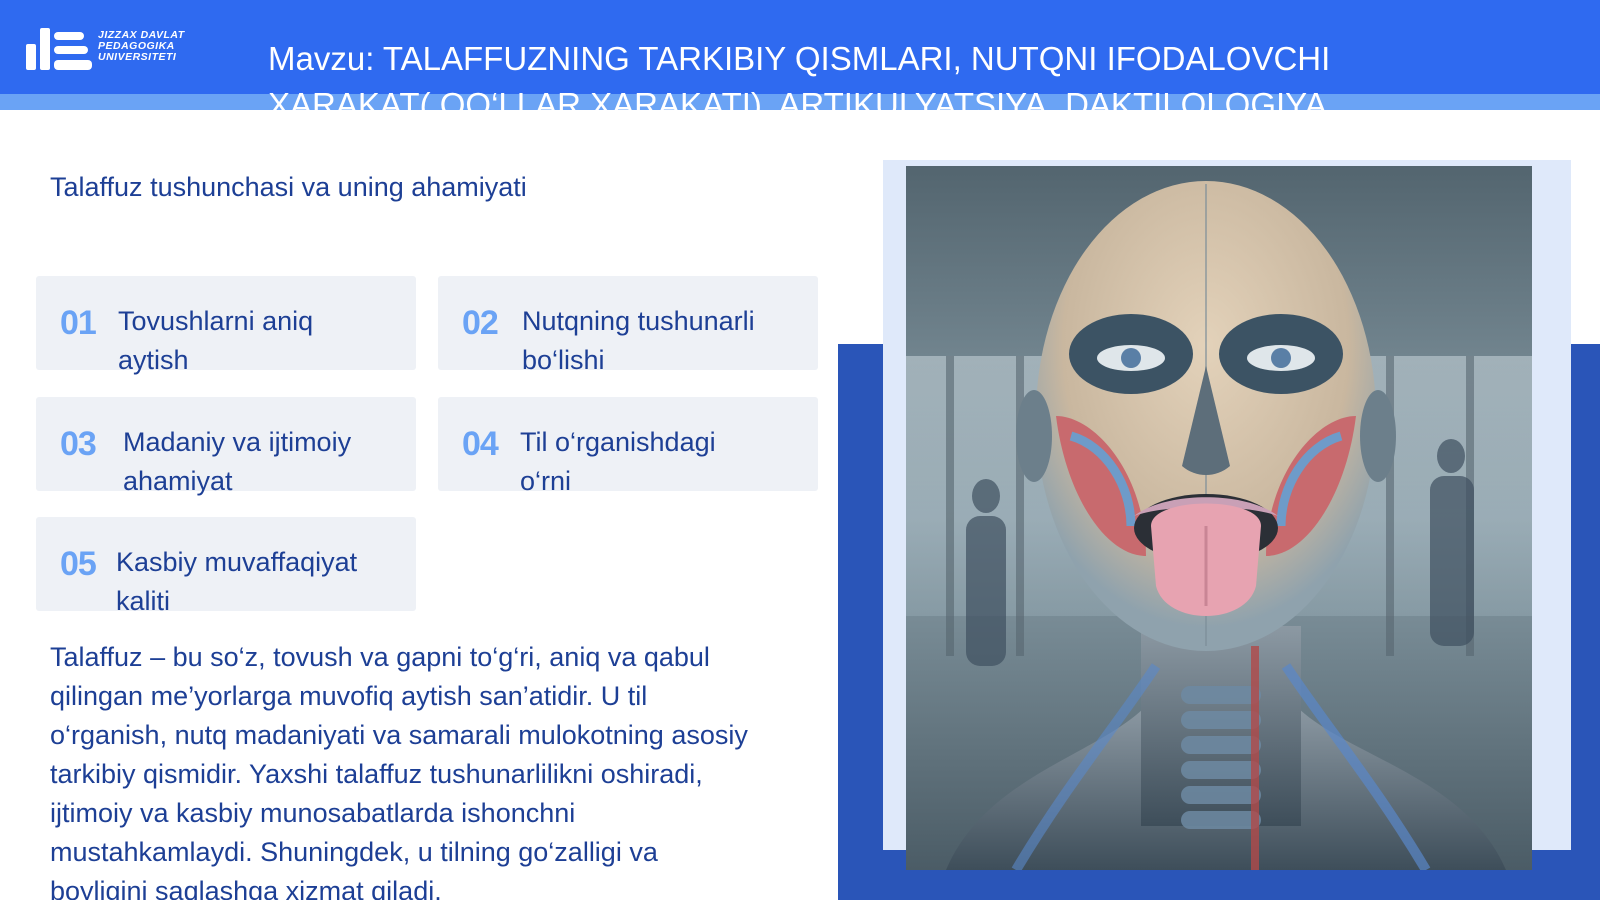 The image size is (1600, 900). Describe the element at coordinates (618, 442) in the screenshot. I see `point-text-line: Til o‘rganishdagi` at that location.